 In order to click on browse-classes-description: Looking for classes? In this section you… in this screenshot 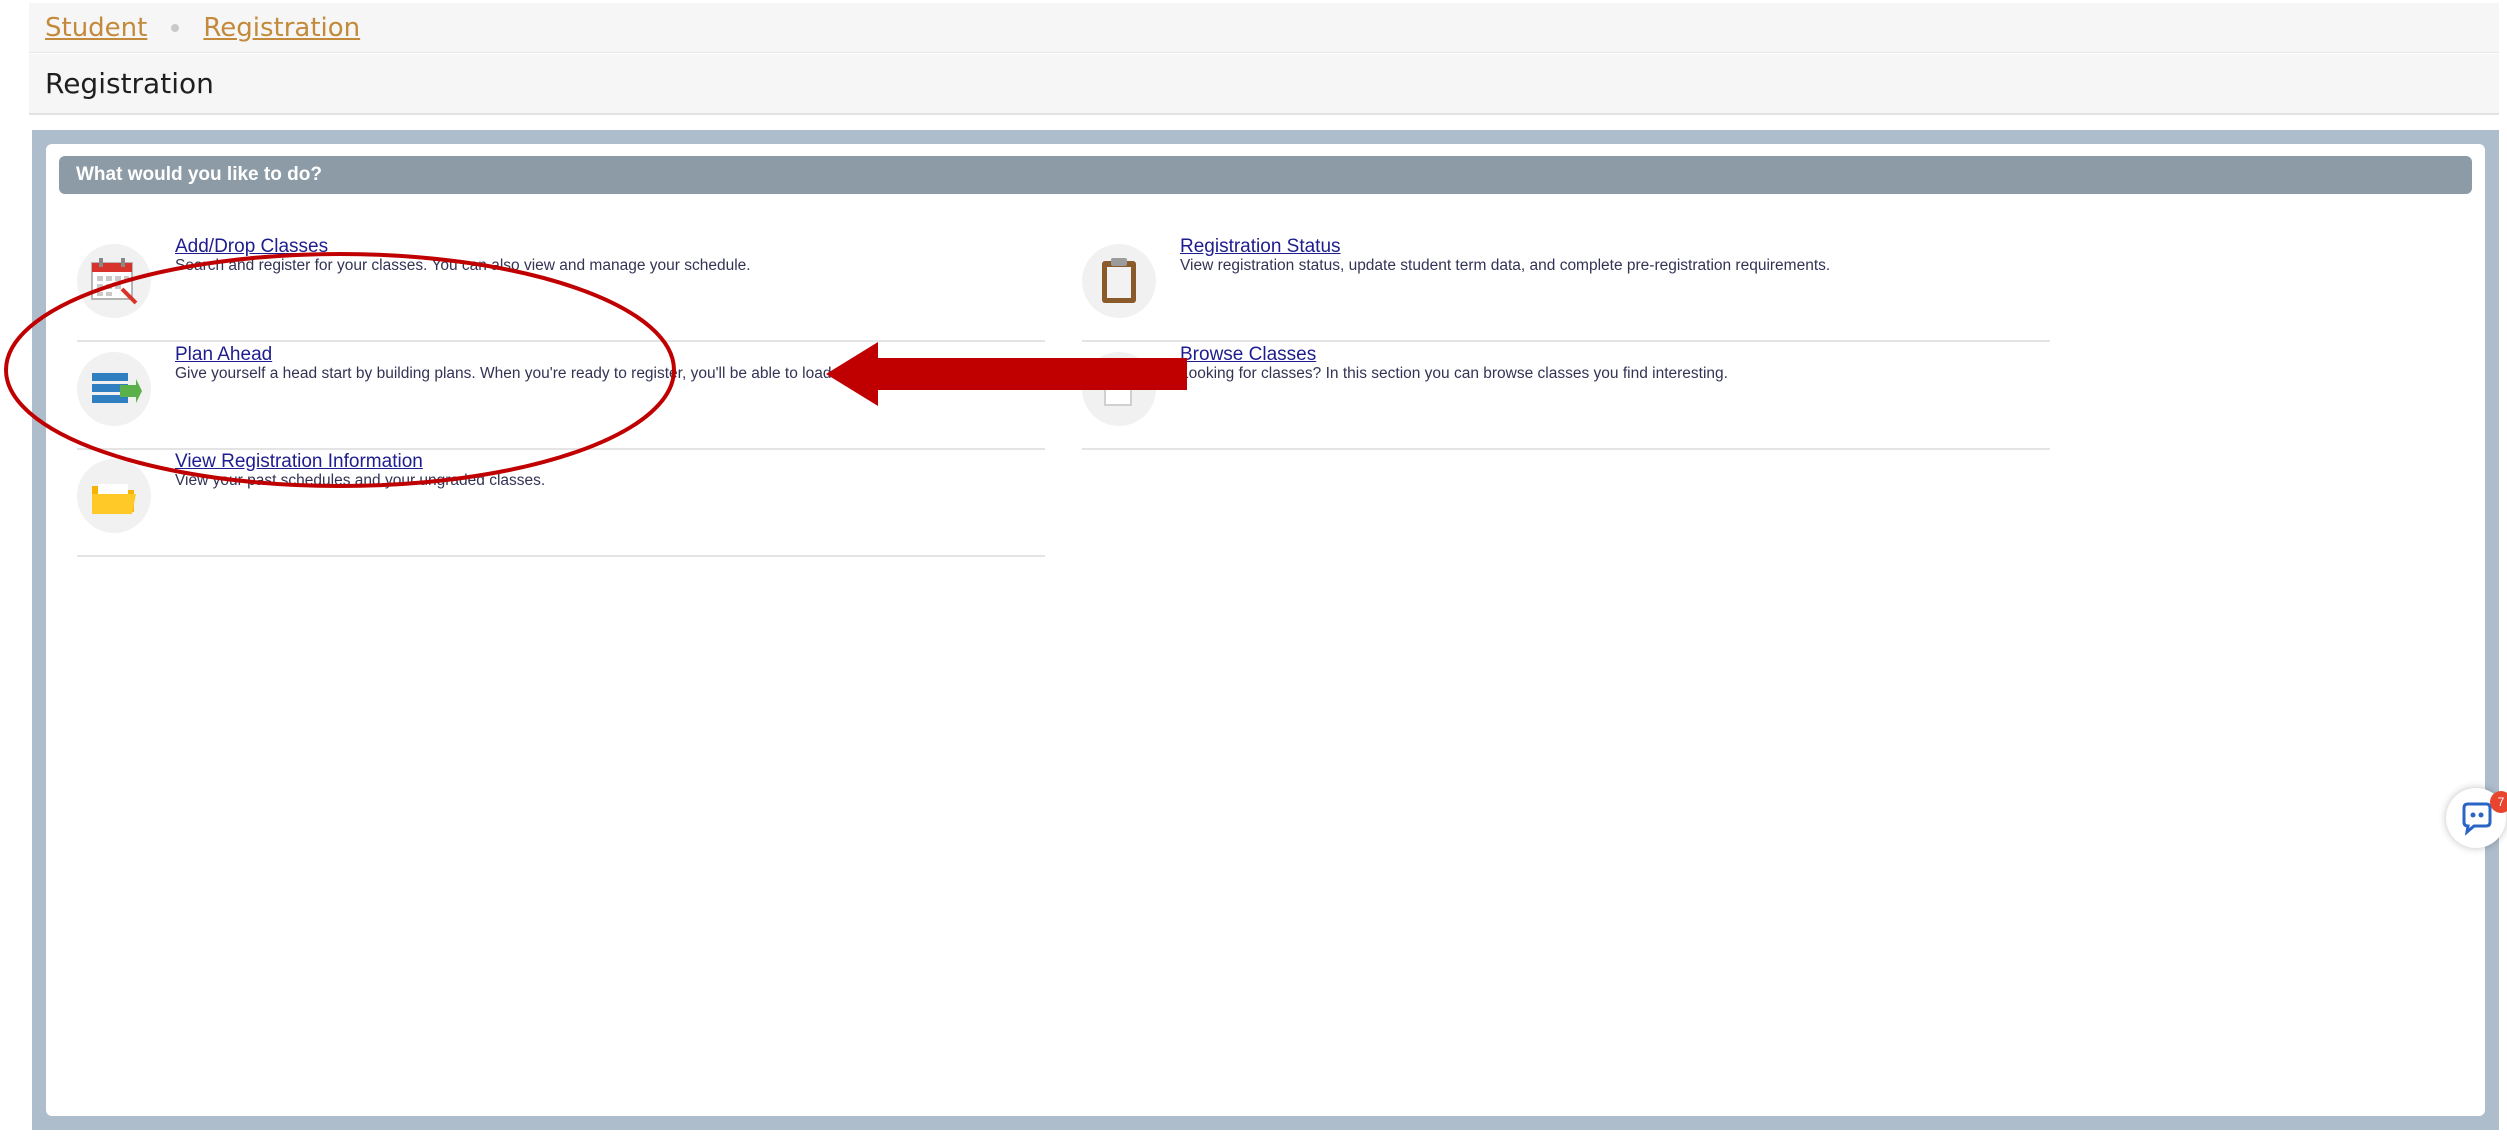, I will do `click(1454, 373)`.